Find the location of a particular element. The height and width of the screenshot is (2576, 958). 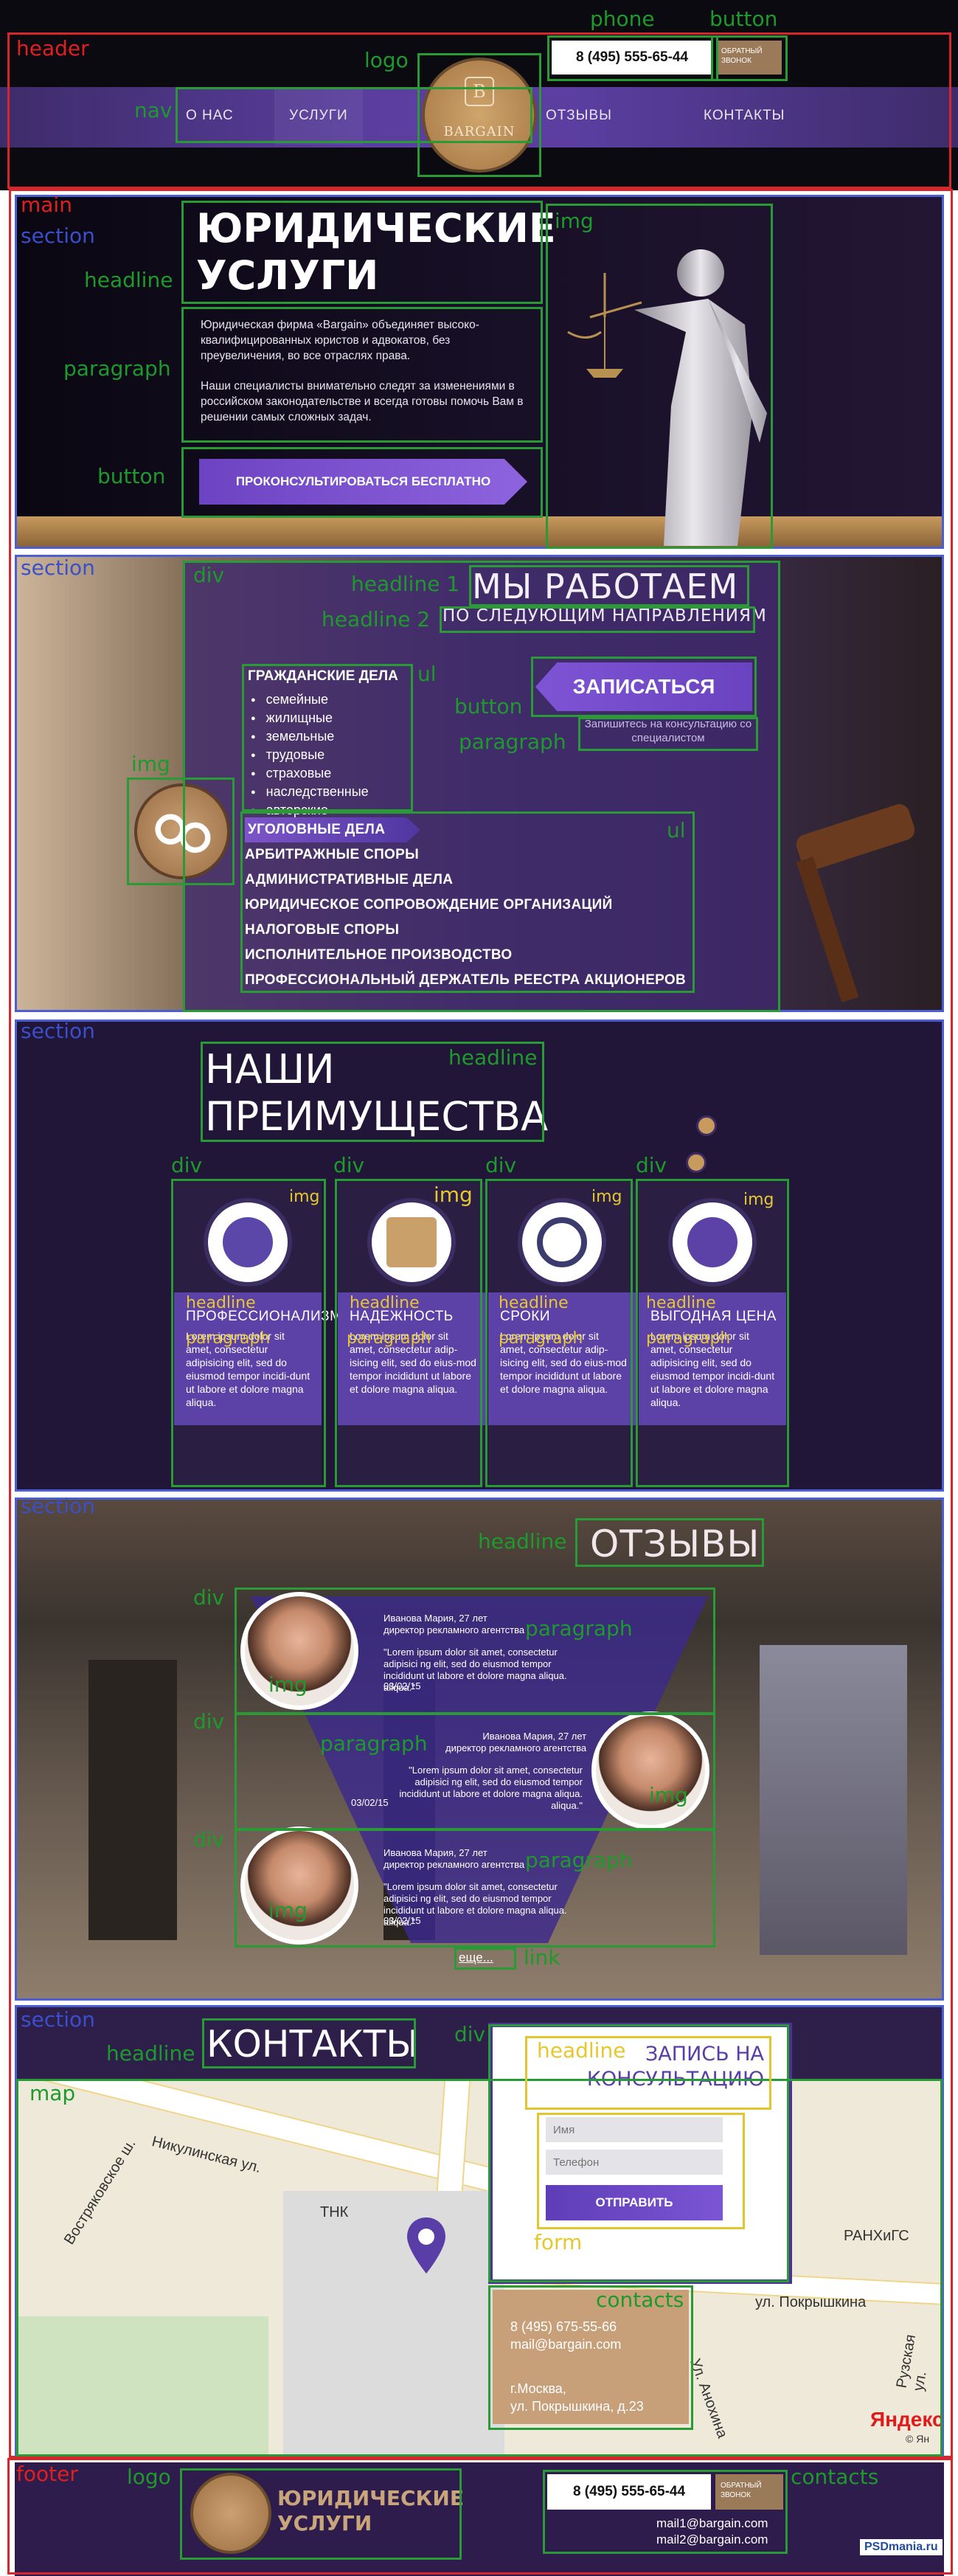

contact-phone: 8 (495) 675-55-66 is located at coordinates (563, 2326).